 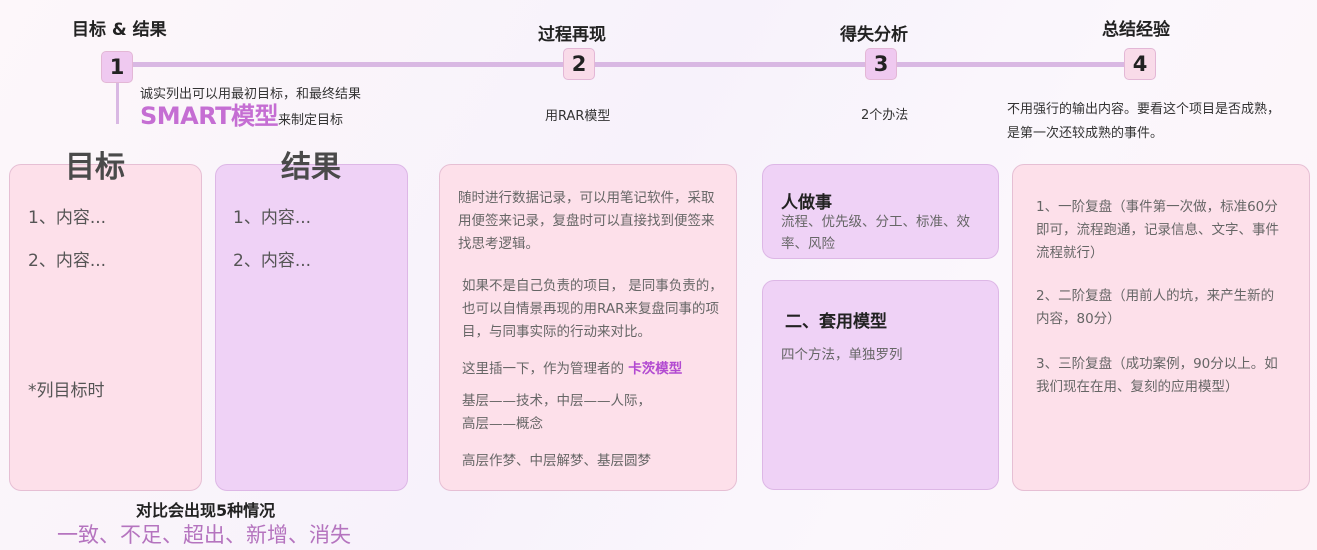 What do you see at coordinates (595, 413) in the screenshot?
I see `process-para-4: 基层——技术，中层——人际， 高层——概念` at bounding box center [595, 413].